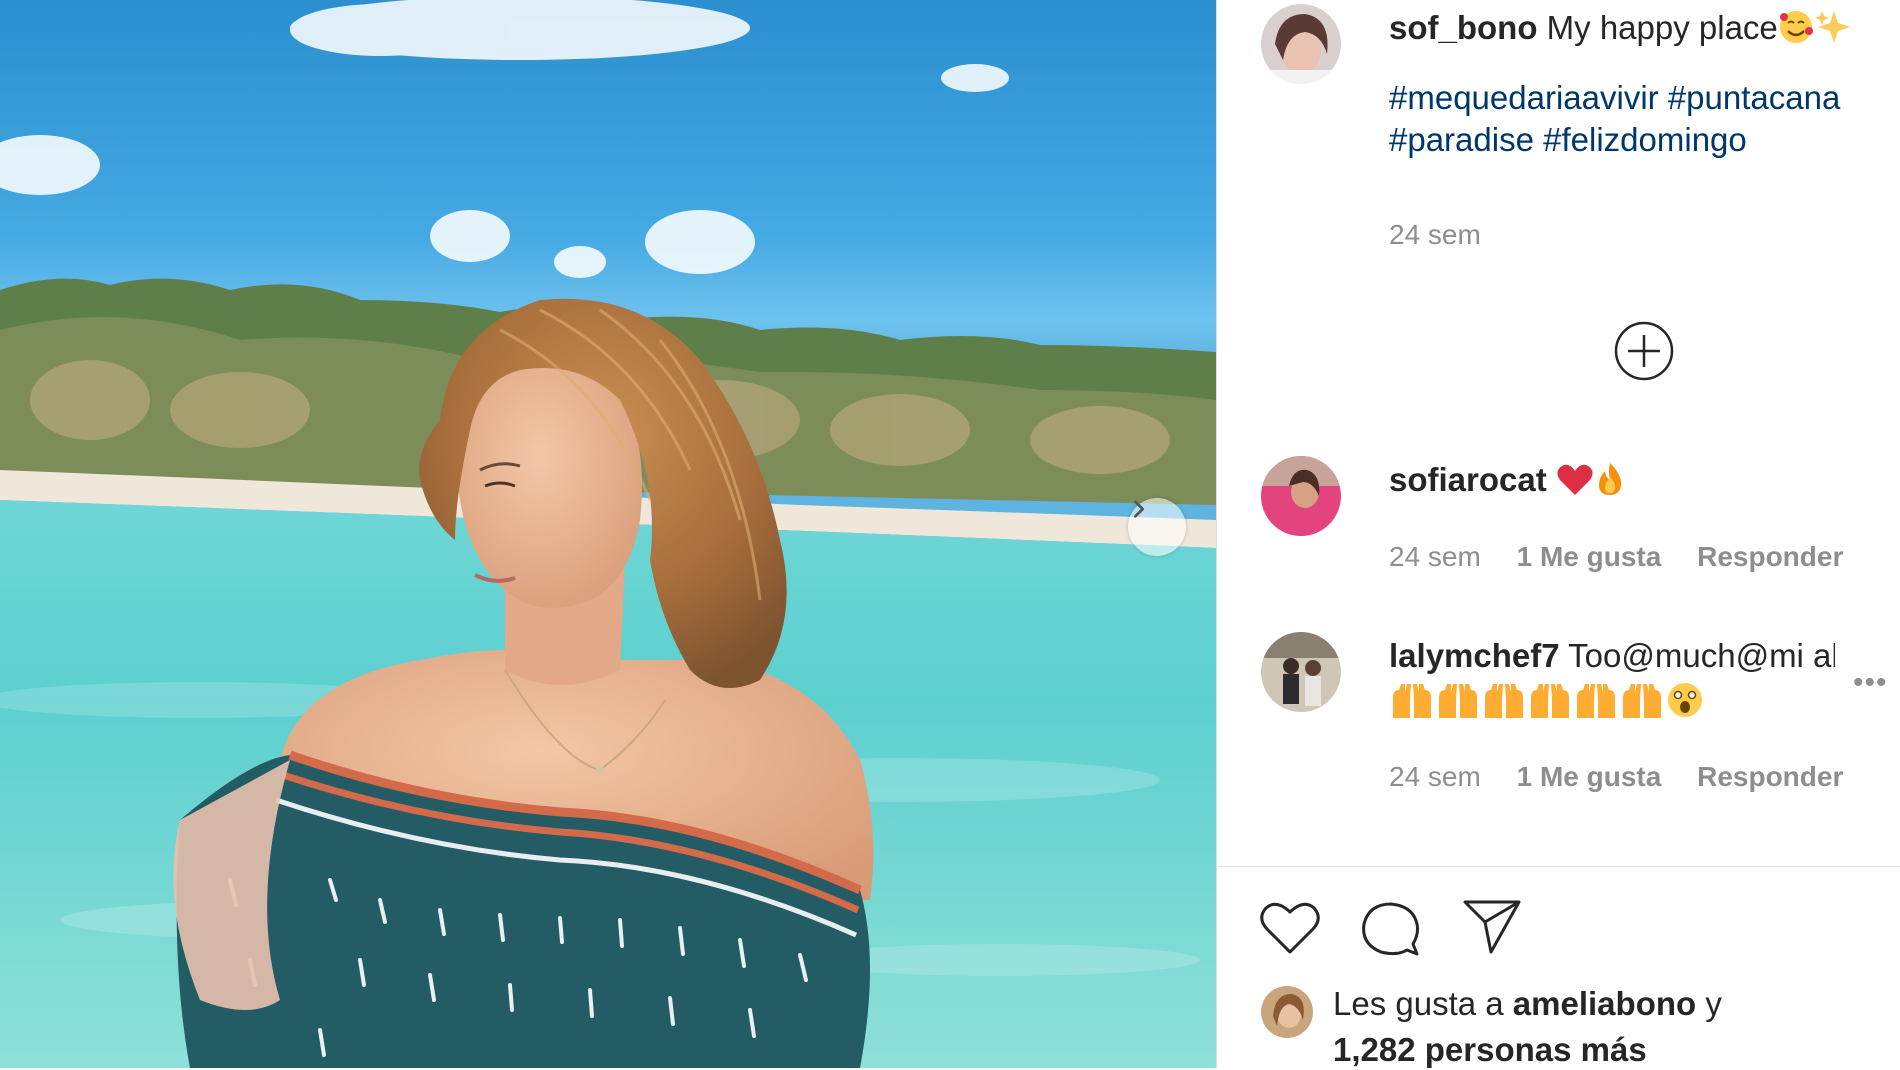 Image resolution: width=1900 pixels, height=1070 pixels. Describe the element at coordinates (1610, 479) in the screenshot. I see `fire-icon` at that location.